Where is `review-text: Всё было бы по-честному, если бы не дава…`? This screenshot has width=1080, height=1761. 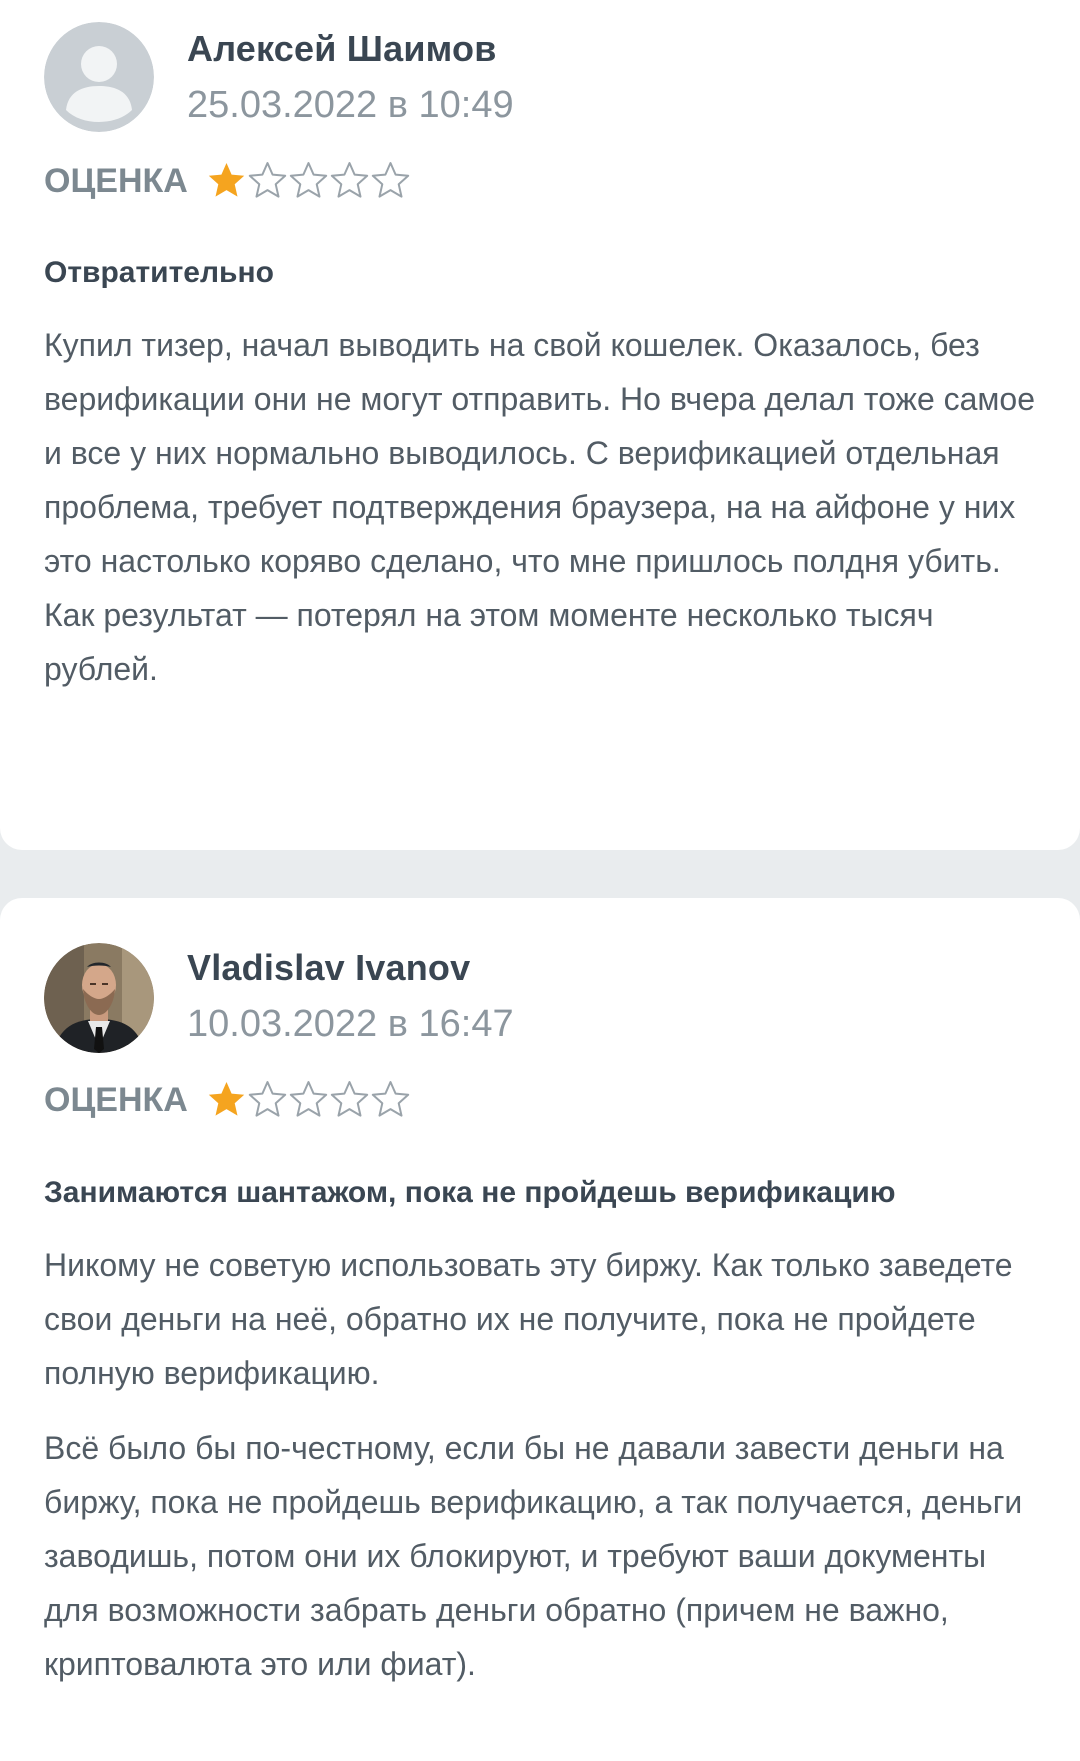 review-text: Всё было бы по-честному, если бы не дава… is located at coordinates (533, 1556).